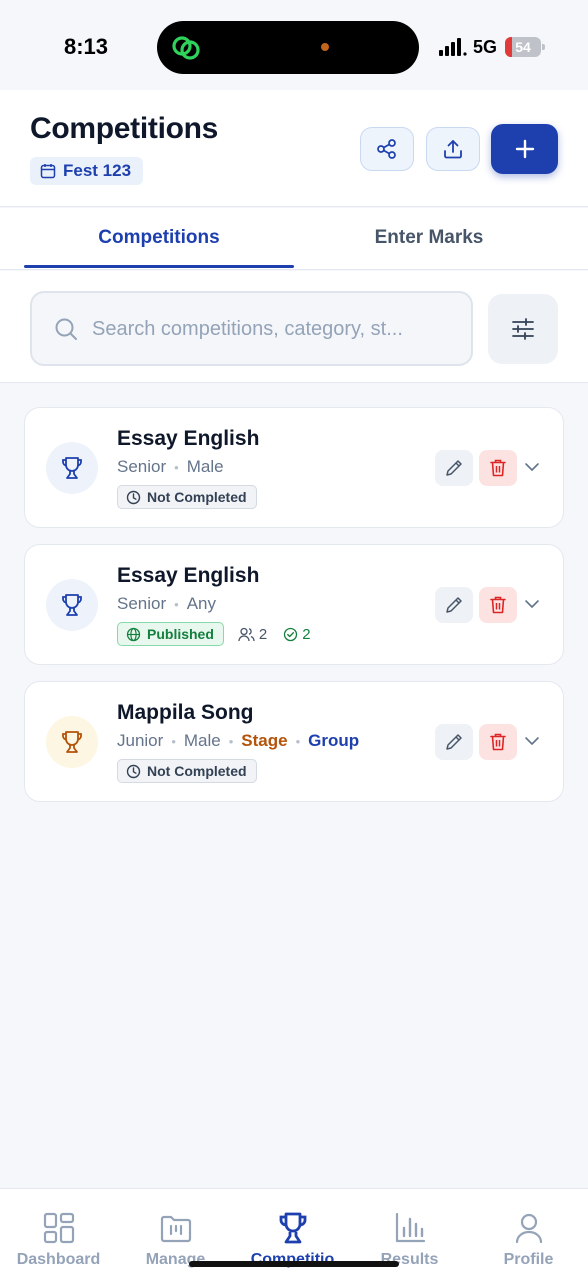 The height and width of the screenshot is (1280, 588). I want to click on participants-value: 2, so click(263, 634).